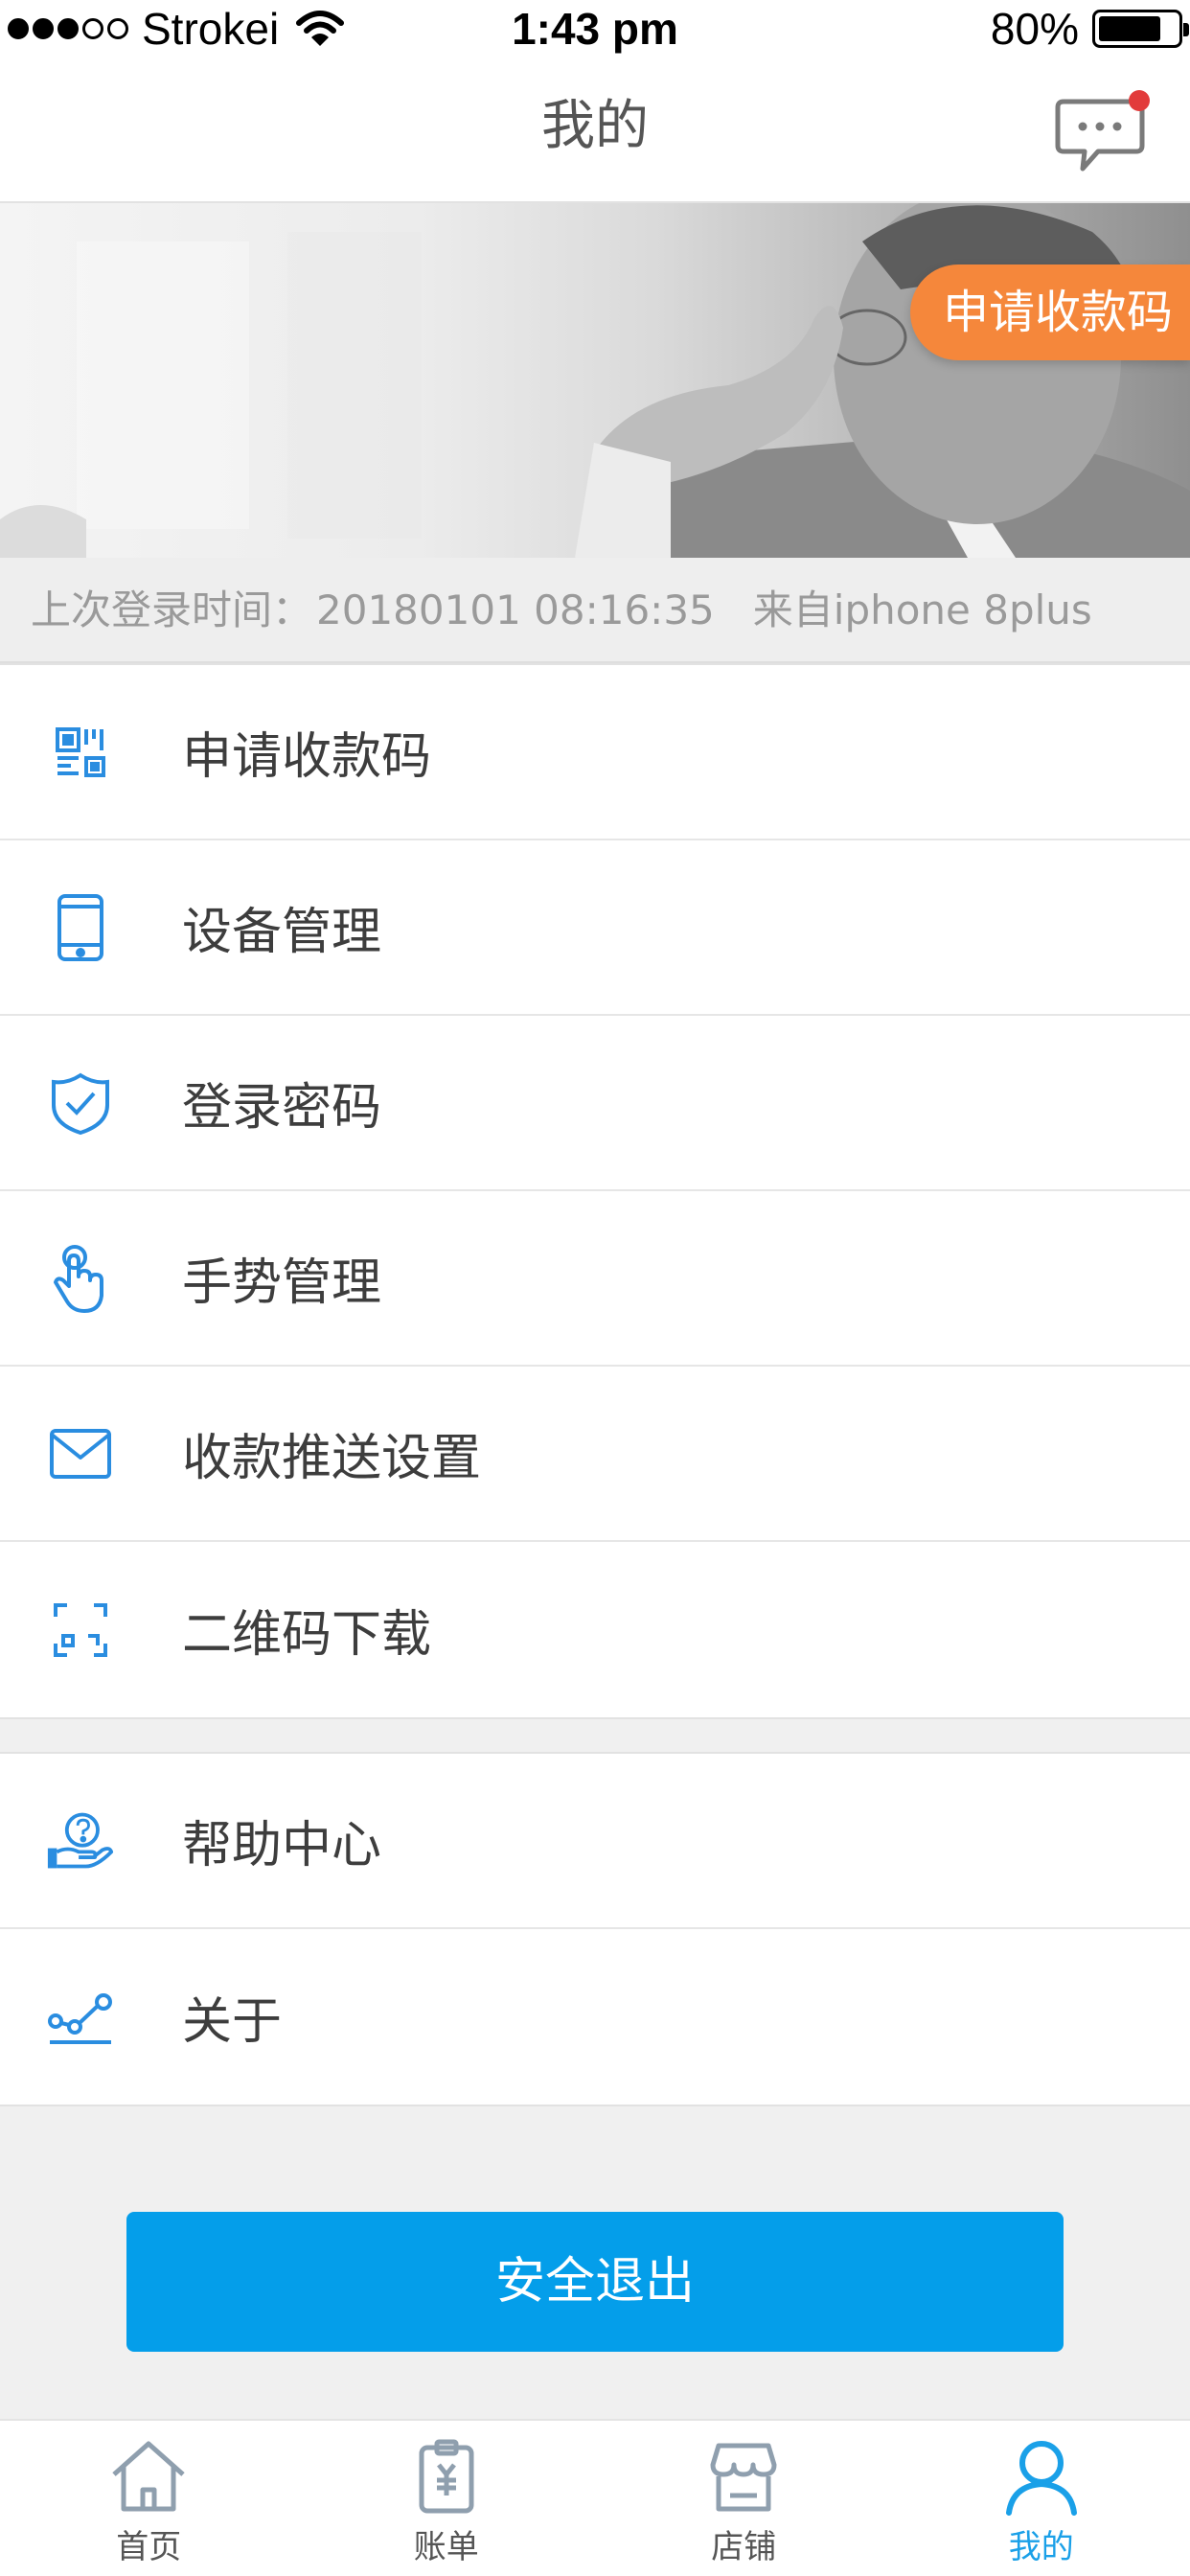  I want to click on finger-touch-icon, so click(81, 1278).